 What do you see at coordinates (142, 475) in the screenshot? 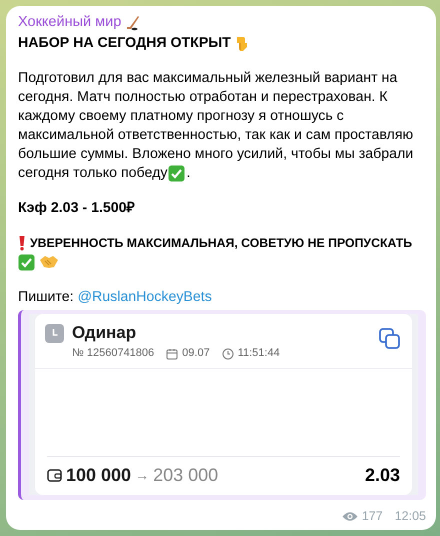
I see `arrow-text: →` at bounding box center [142, 475].